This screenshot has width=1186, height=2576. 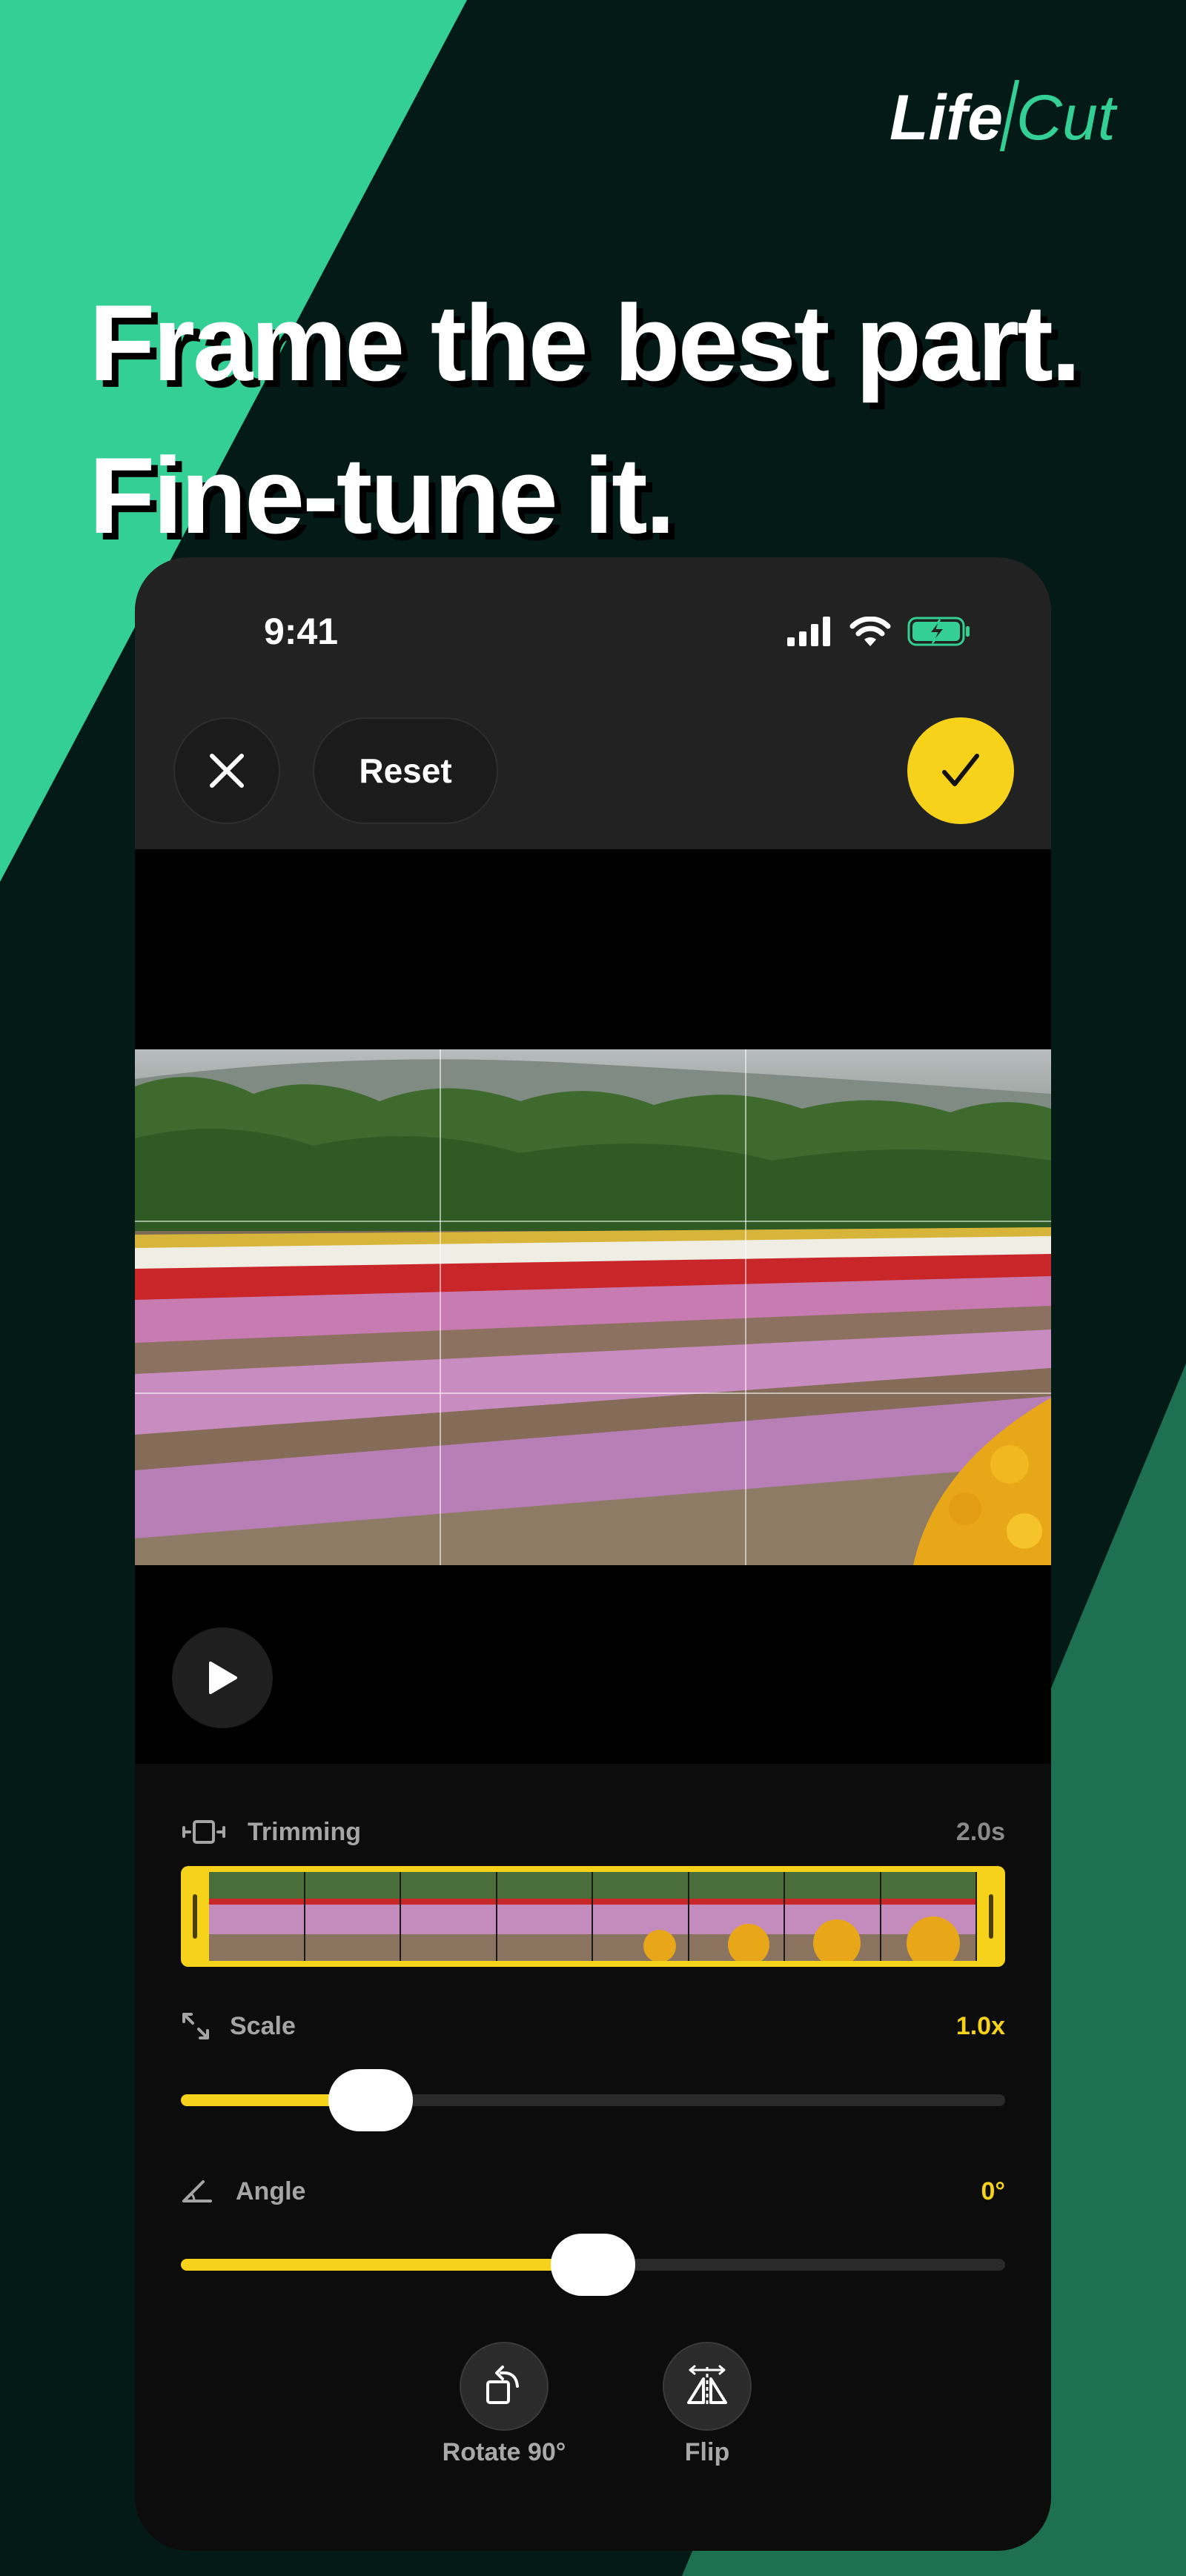 I want to click on app-logo: Life Cut, so click(x=1003, y=117).